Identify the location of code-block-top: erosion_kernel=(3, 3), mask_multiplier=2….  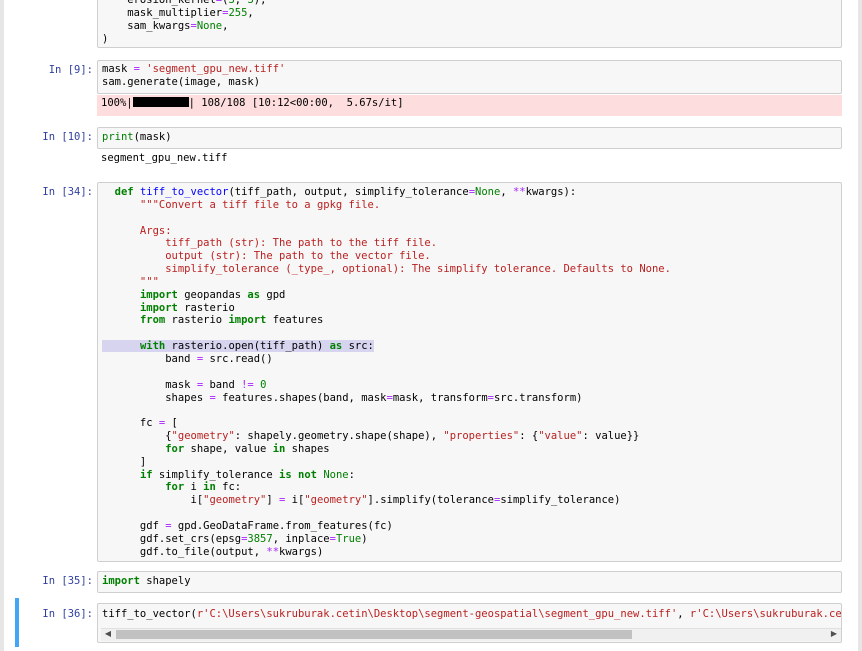
(184, 22).